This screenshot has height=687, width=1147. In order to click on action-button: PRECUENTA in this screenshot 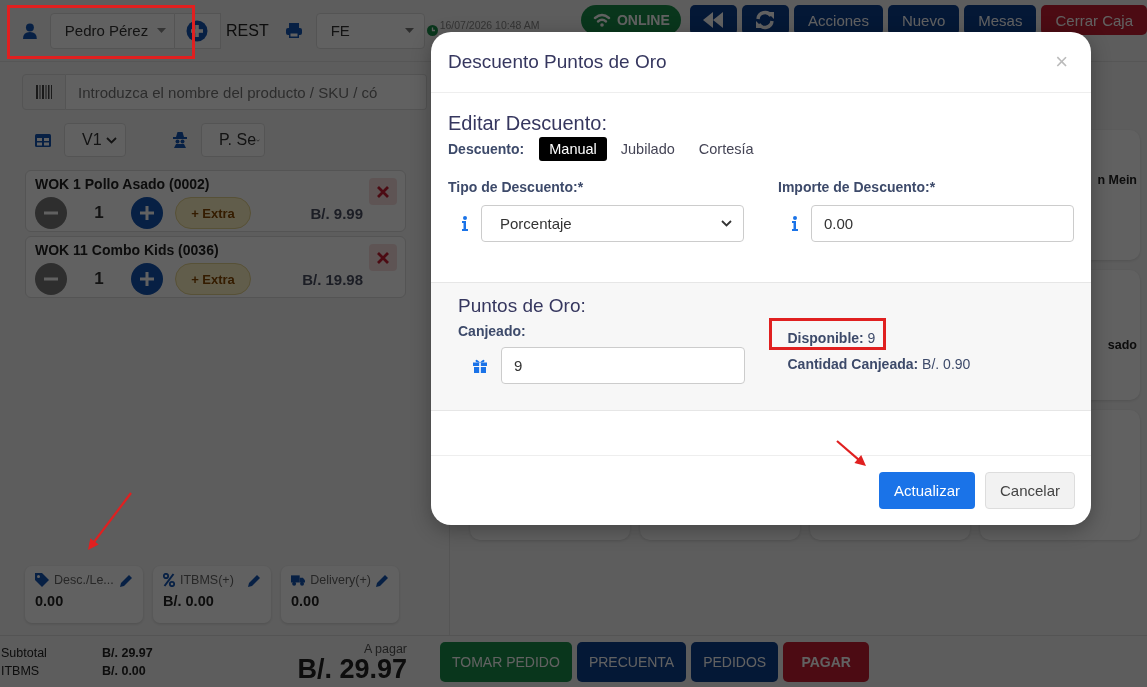, I will do `click(631, 662)`.